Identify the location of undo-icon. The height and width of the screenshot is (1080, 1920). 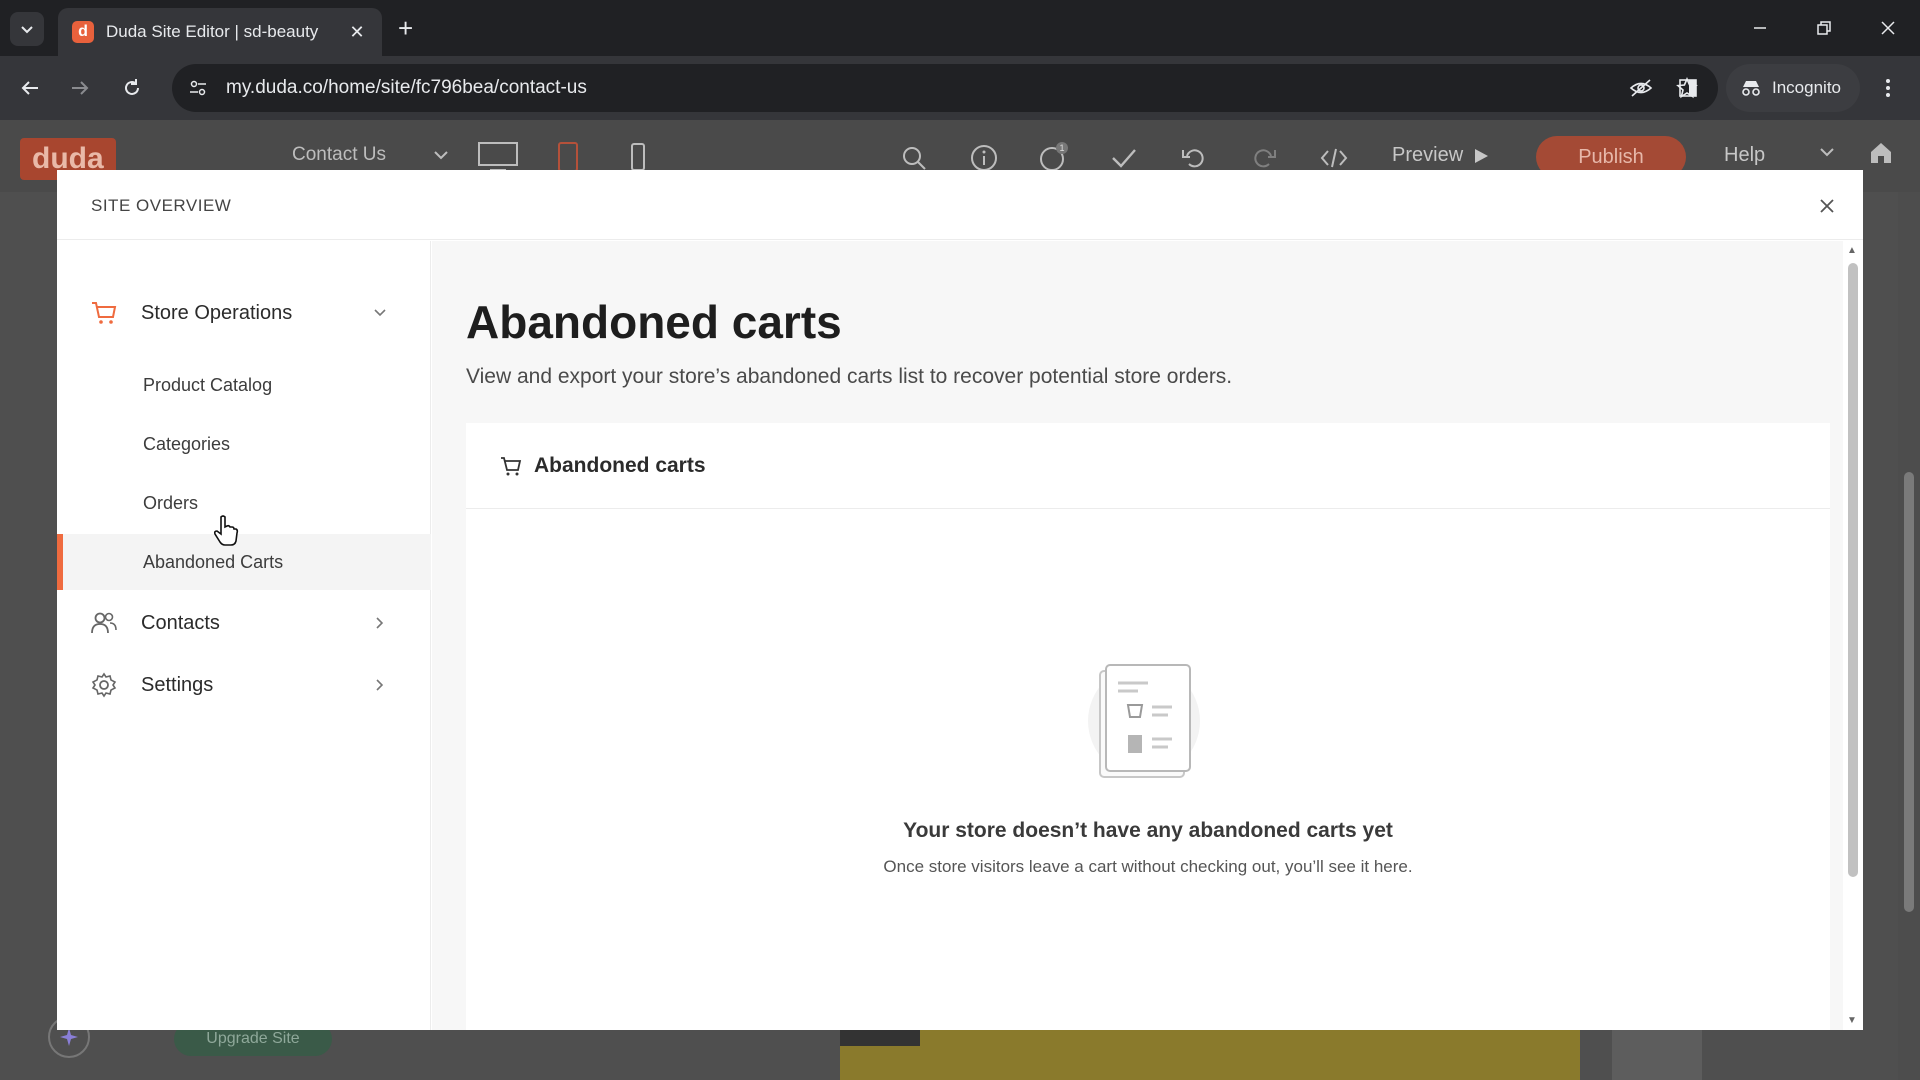
(1193, 158).